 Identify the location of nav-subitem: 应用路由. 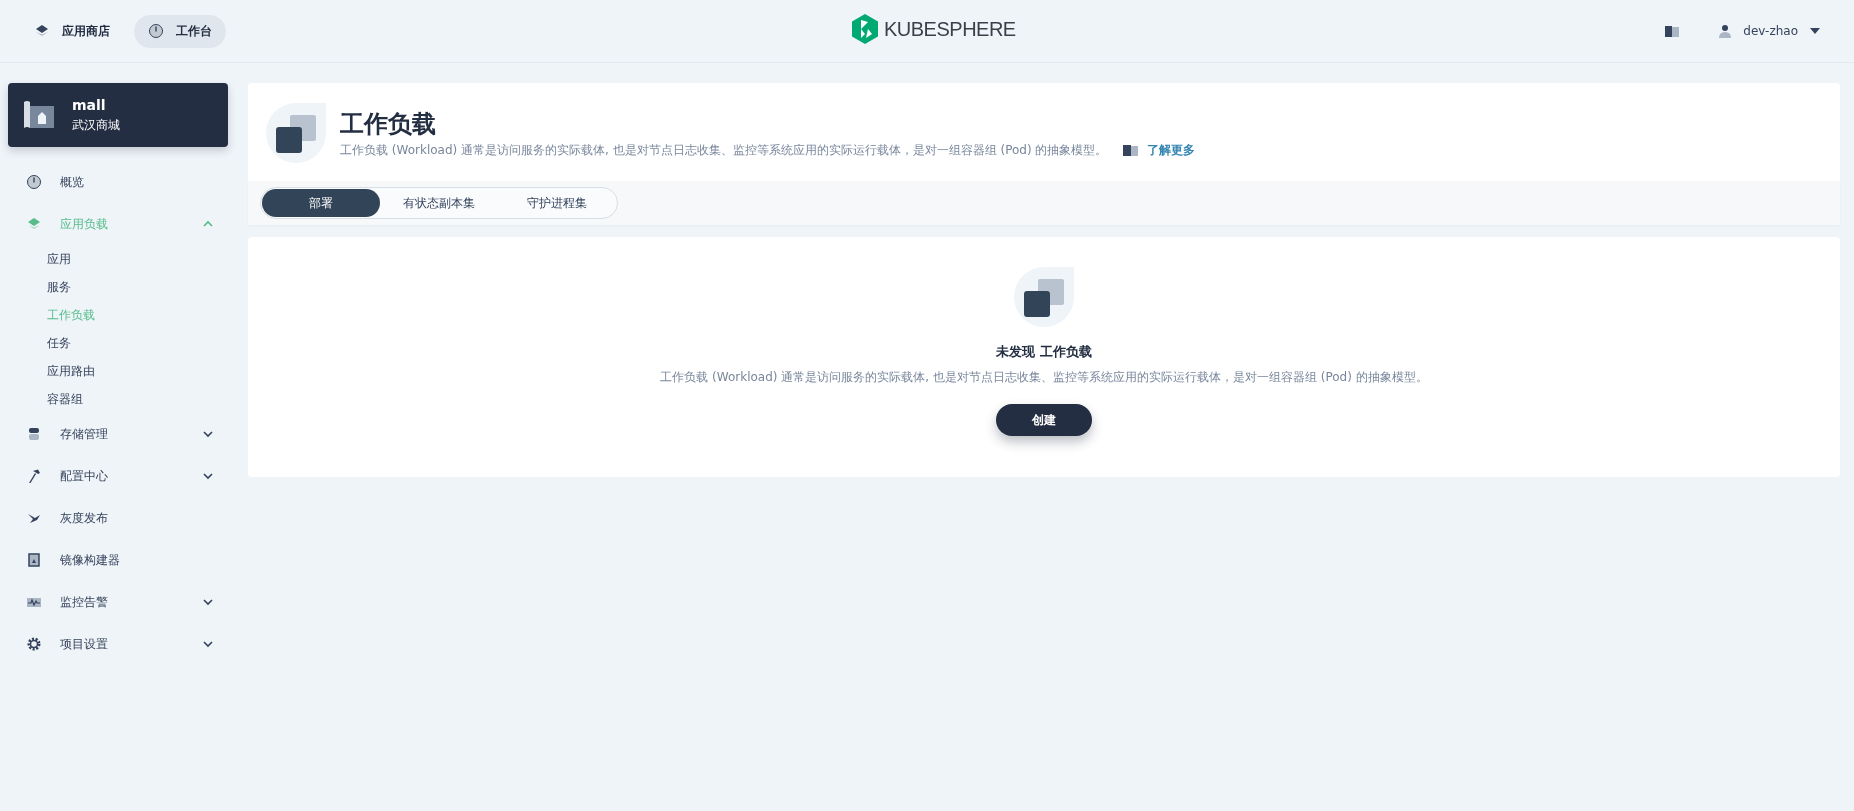
(118, 371).